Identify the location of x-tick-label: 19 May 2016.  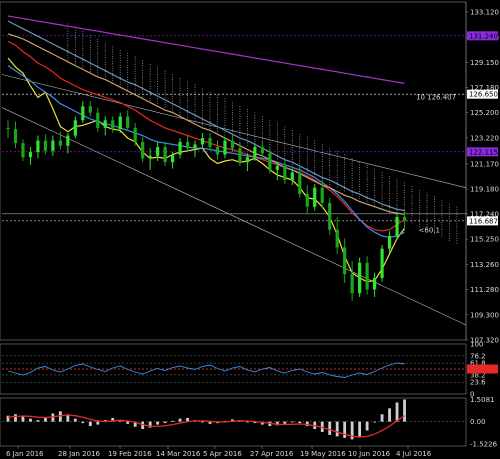
(323, 454).